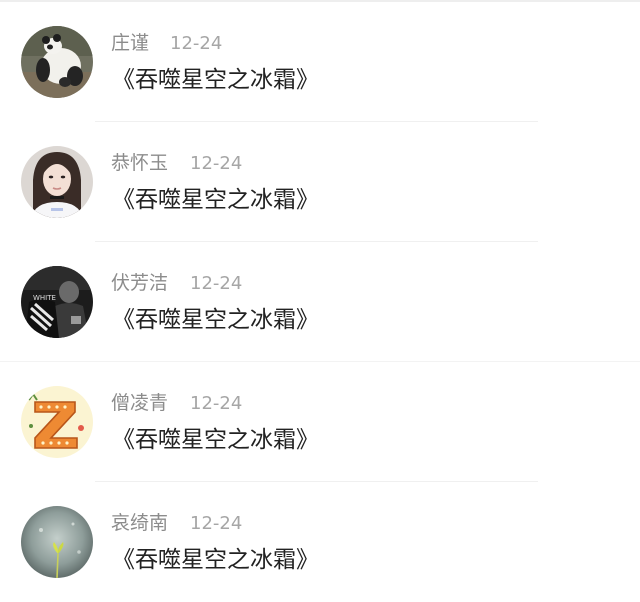 The width and height of the screenshot is (640, 602). What do you see at coordinates (130, 43) in the screenshot?
I see `username: 庄谨` at bounding box center [130, 43].